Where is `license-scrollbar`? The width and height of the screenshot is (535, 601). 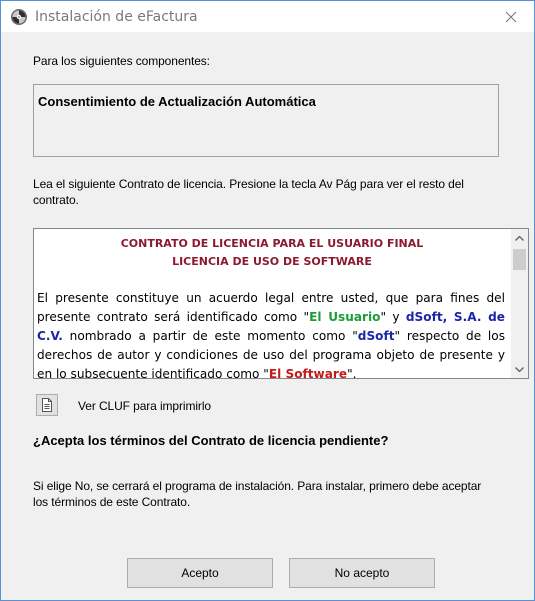 license-scrollbar is located at coordinates (519, 303).